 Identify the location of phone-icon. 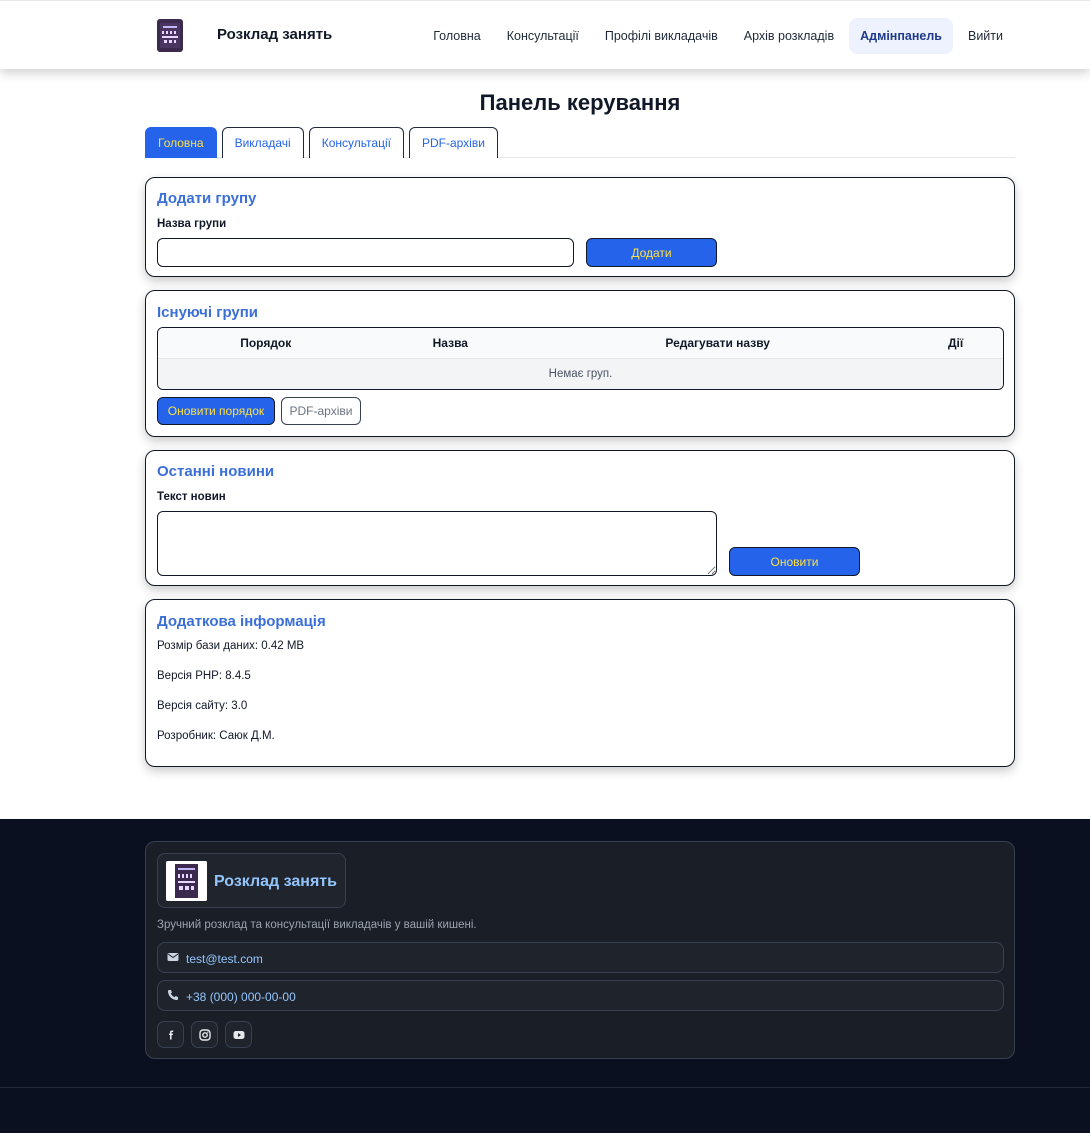
(173, 995).